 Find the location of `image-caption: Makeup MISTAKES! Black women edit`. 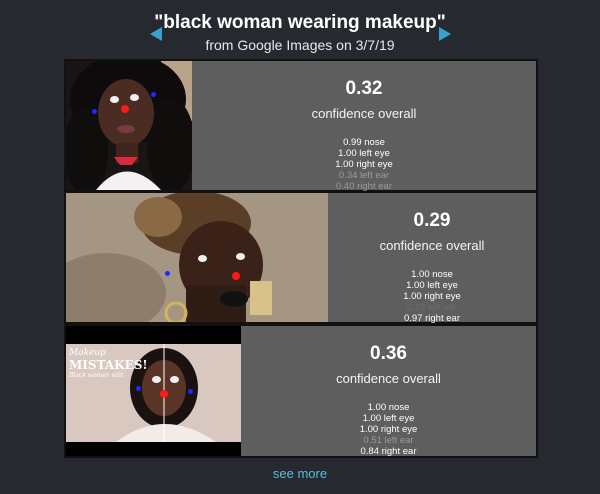

image-caption: Makeup MISTAKES! Black women edit is located at coordinates (108, 363).